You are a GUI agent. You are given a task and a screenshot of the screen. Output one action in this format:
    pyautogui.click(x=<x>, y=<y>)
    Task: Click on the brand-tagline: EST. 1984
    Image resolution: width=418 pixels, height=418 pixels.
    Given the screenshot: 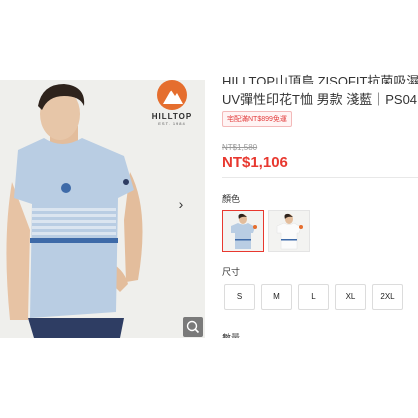 What is the action you would take?
    pyautogui.click(x=172, y=123)
    